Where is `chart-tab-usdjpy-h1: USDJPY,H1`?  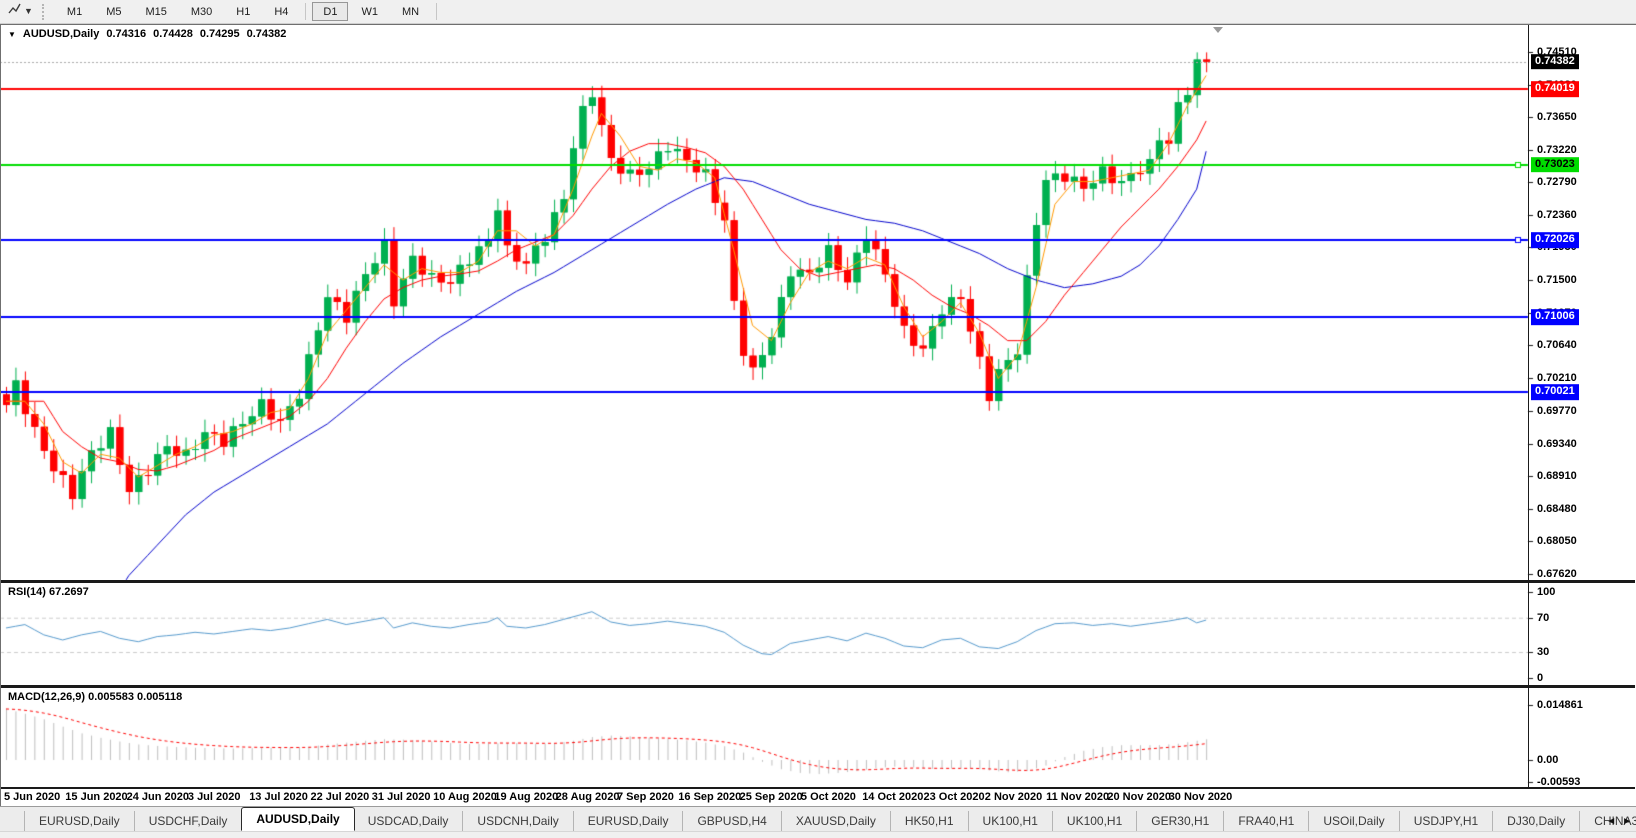
chart-tab-usdjpy-h1: USDJPY,H1 is located at coordinates (1447, 821).